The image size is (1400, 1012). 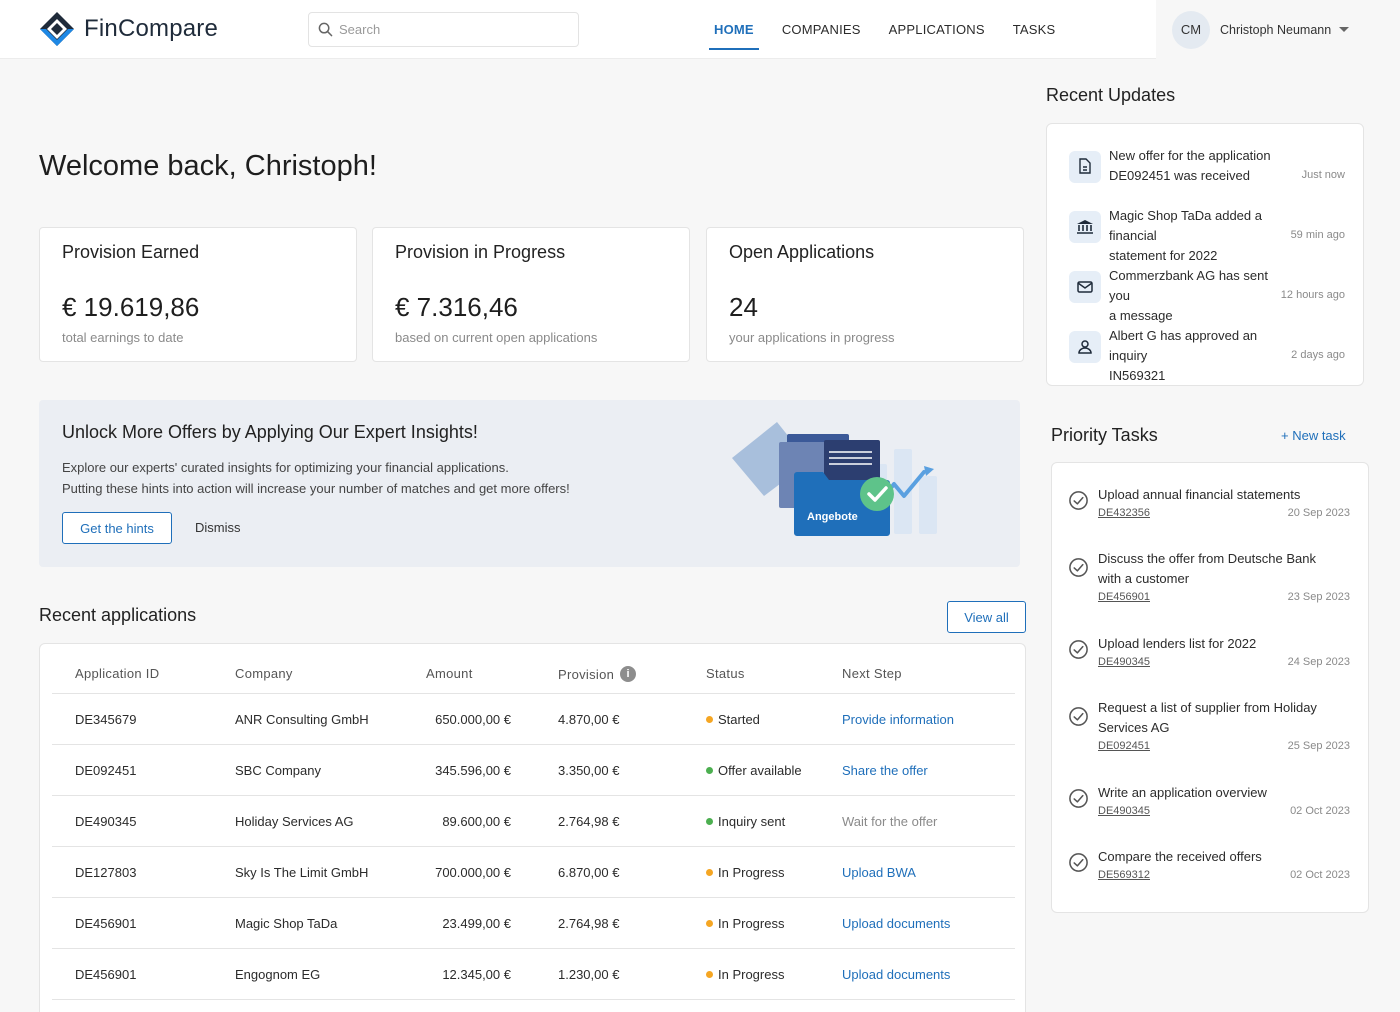 I want to click on update-line-1: Albert G has approved an inquiry, so click(x=1183, y=345).